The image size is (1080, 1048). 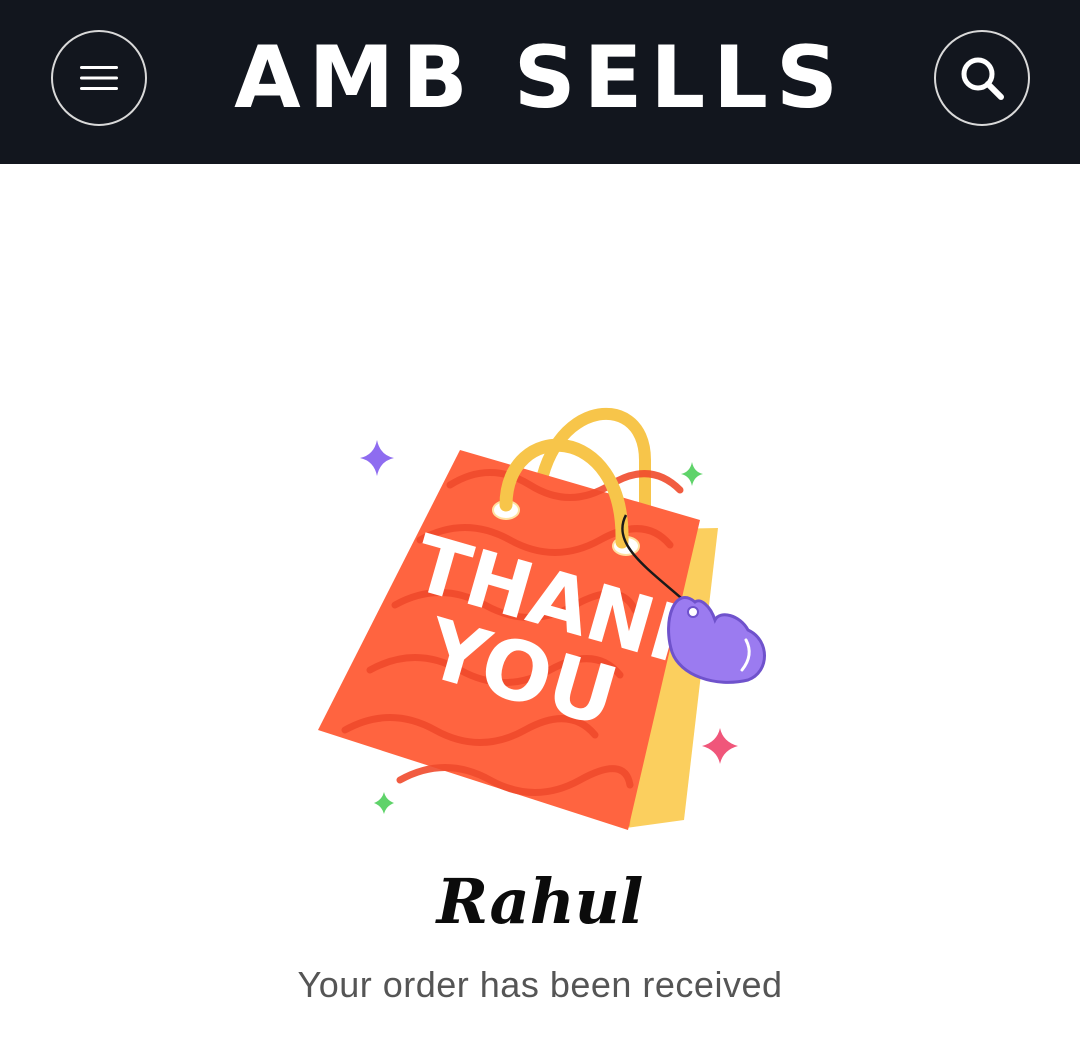 I want to click on sparkle-pink-icon, so click(x=720, y=746).